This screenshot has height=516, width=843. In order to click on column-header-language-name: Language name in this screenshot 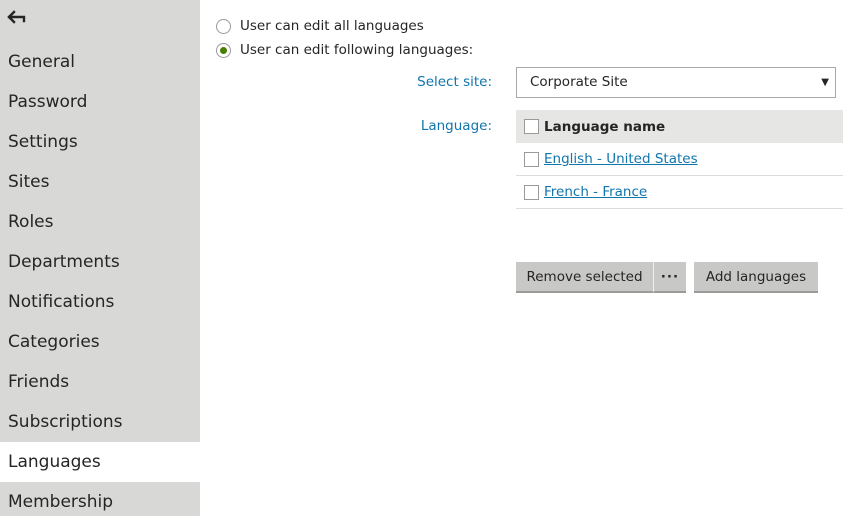, I will do `click(605, 126)`.